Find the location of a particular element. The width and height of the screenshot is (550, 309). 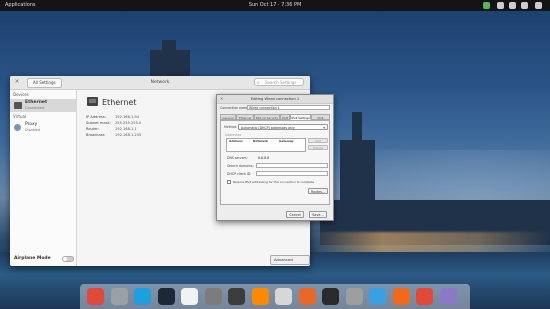

sidebar-item-ethernet: Ethernet Connected is located at coordinates (43, 105).